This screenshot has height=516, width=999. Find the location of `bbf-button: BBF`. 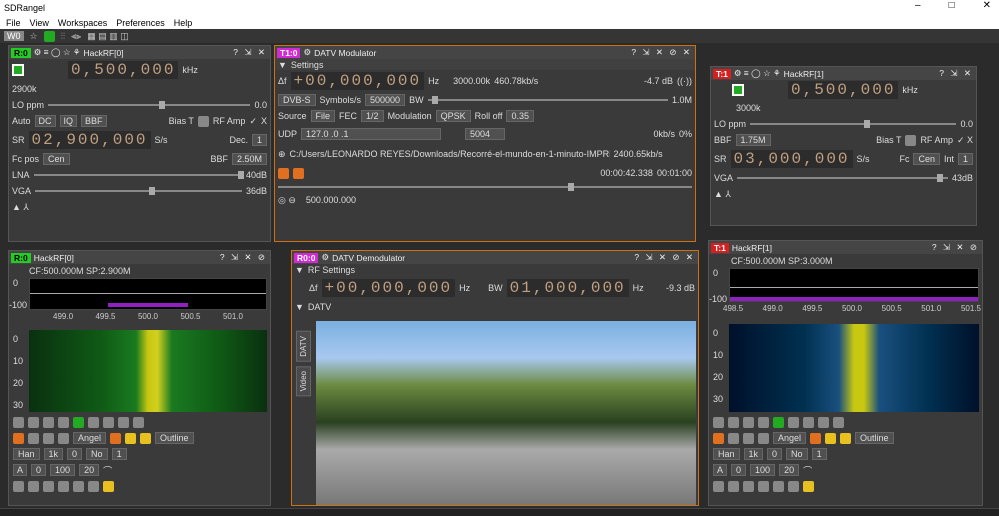

bbf-button: BBF is located at coordinates (94, 121).